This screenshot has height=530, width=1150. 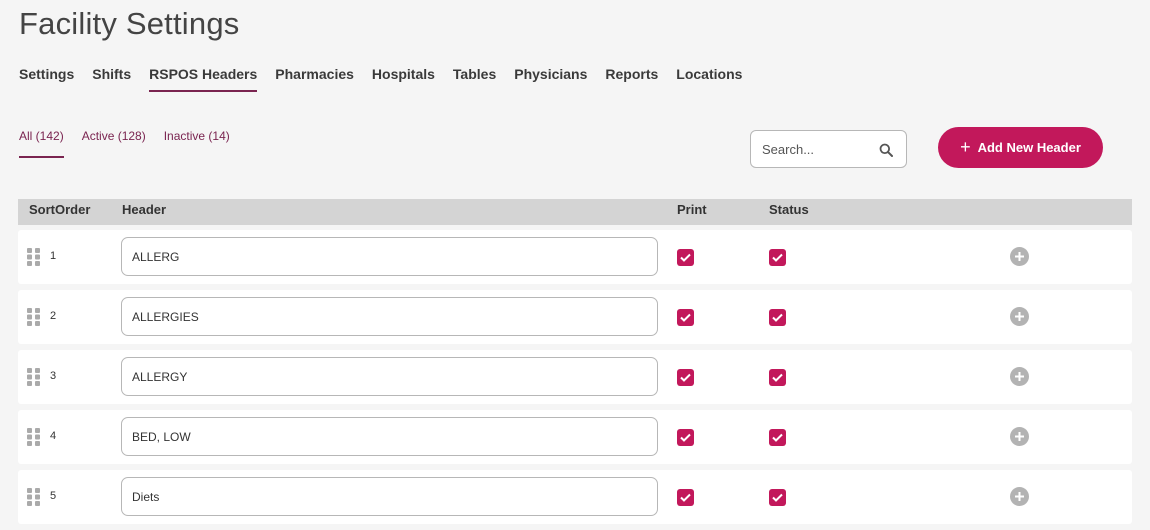 I want to click on search-box, so click(x=828, y=149).